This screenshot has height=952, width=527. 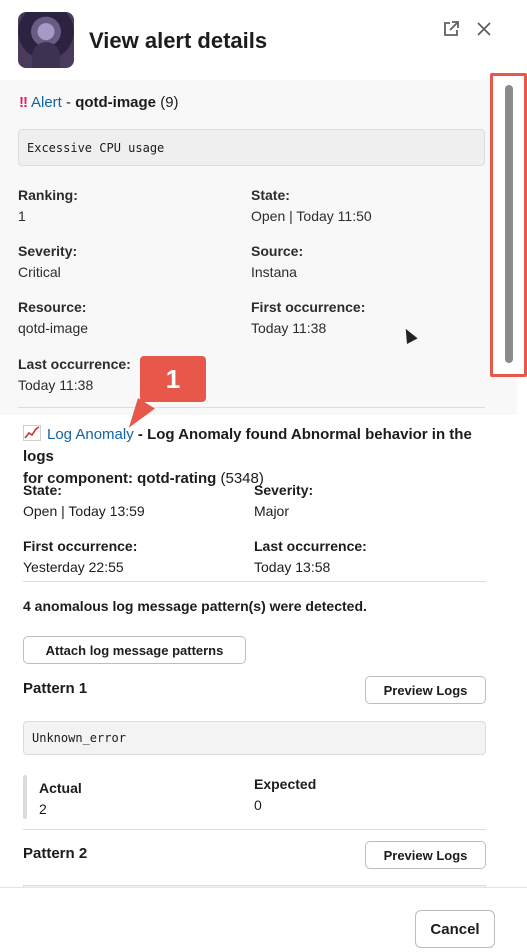 What do you see at coordinates (90, 434) in the screenshot?
I see `log-anomaly-link: Log Anomaly` at bounding box center [90, 434].